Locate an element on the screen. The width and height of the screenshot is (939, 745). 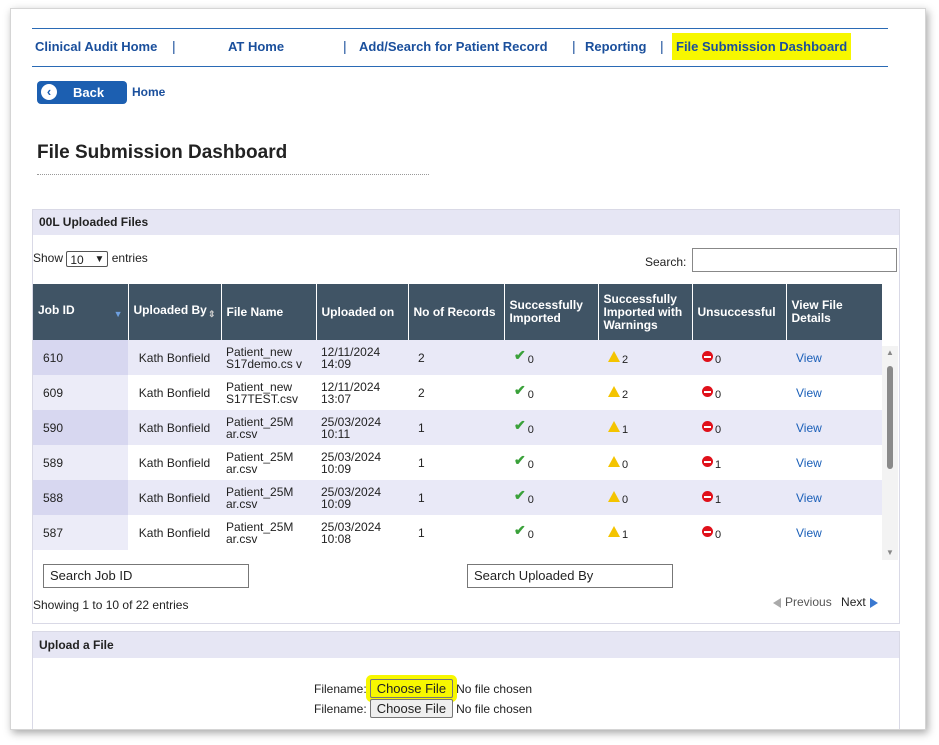
page-title: File Submission Dashboard is located at coordinates (162, 152).